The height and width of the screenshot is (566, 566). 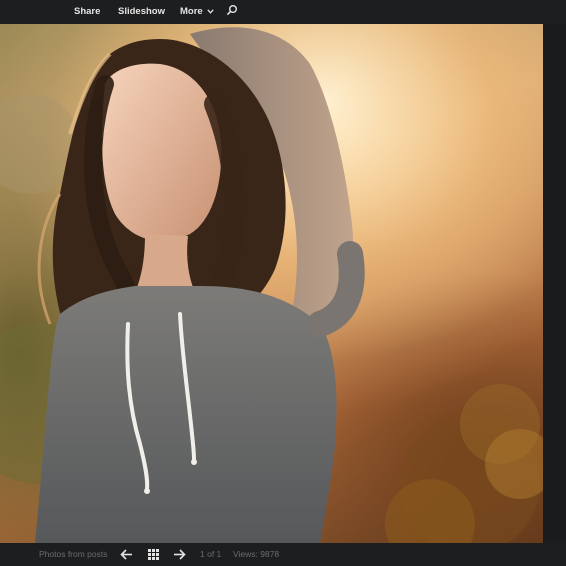 I want to click on slideshow-button: Slideshow, so click(x=141, y=12).